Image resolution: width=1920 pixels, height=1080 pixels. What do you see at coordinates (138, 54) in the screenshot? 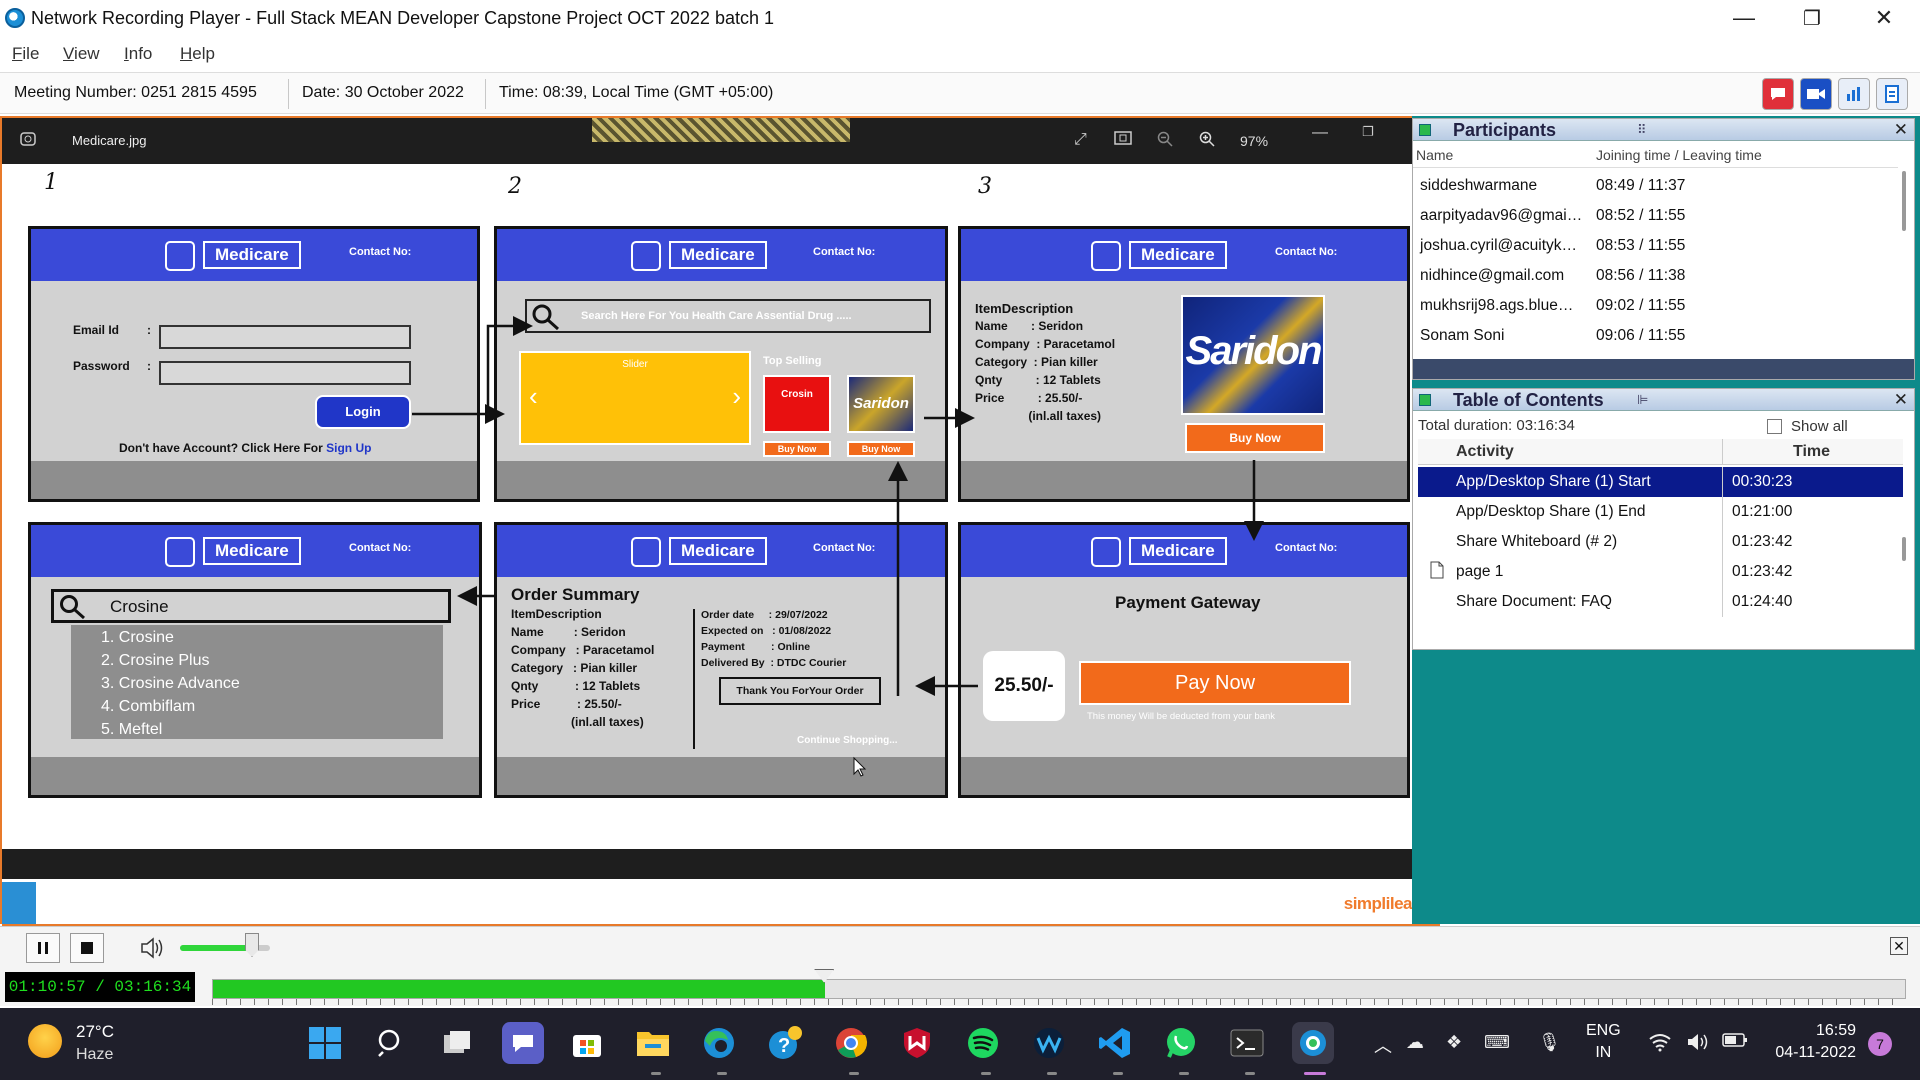
I see `menu-info: Info` at bounding box center [138, 54].